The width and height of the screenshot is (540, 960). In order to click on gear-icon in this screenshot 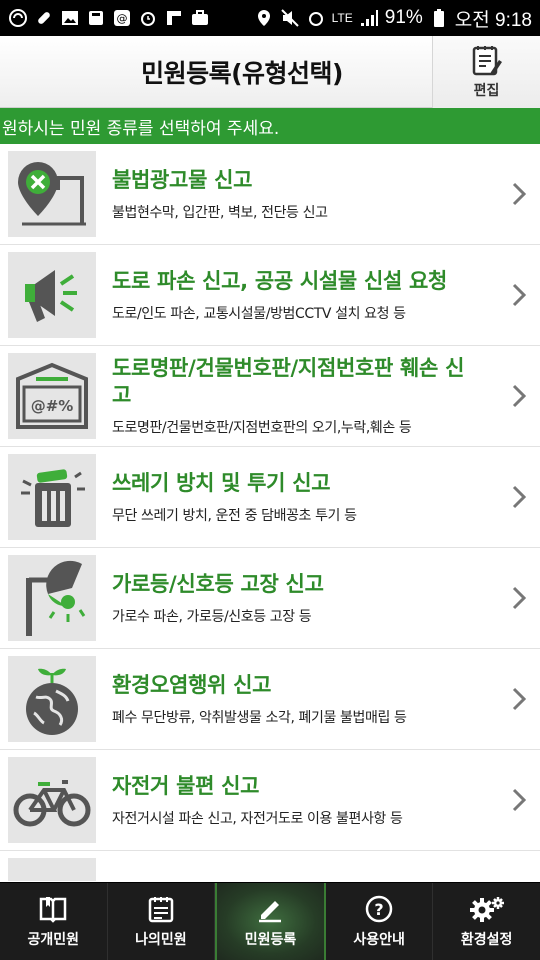, I will do `click(486, 909)`.